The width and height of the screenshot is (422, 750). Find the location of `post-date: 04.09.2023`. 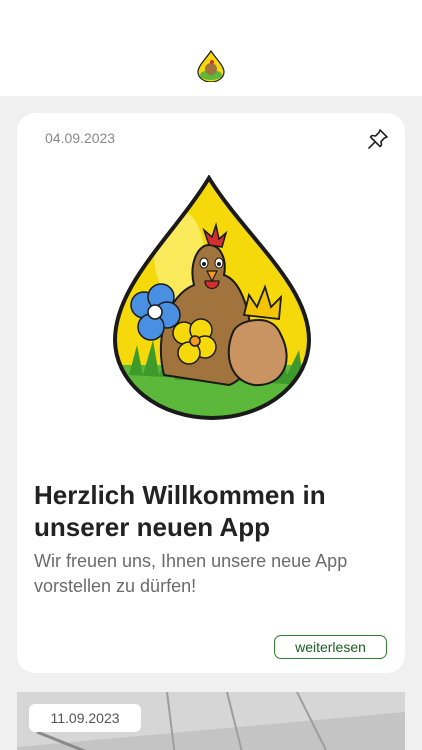

post-date: 04.09.2023 is located at coordinates (80, 138).